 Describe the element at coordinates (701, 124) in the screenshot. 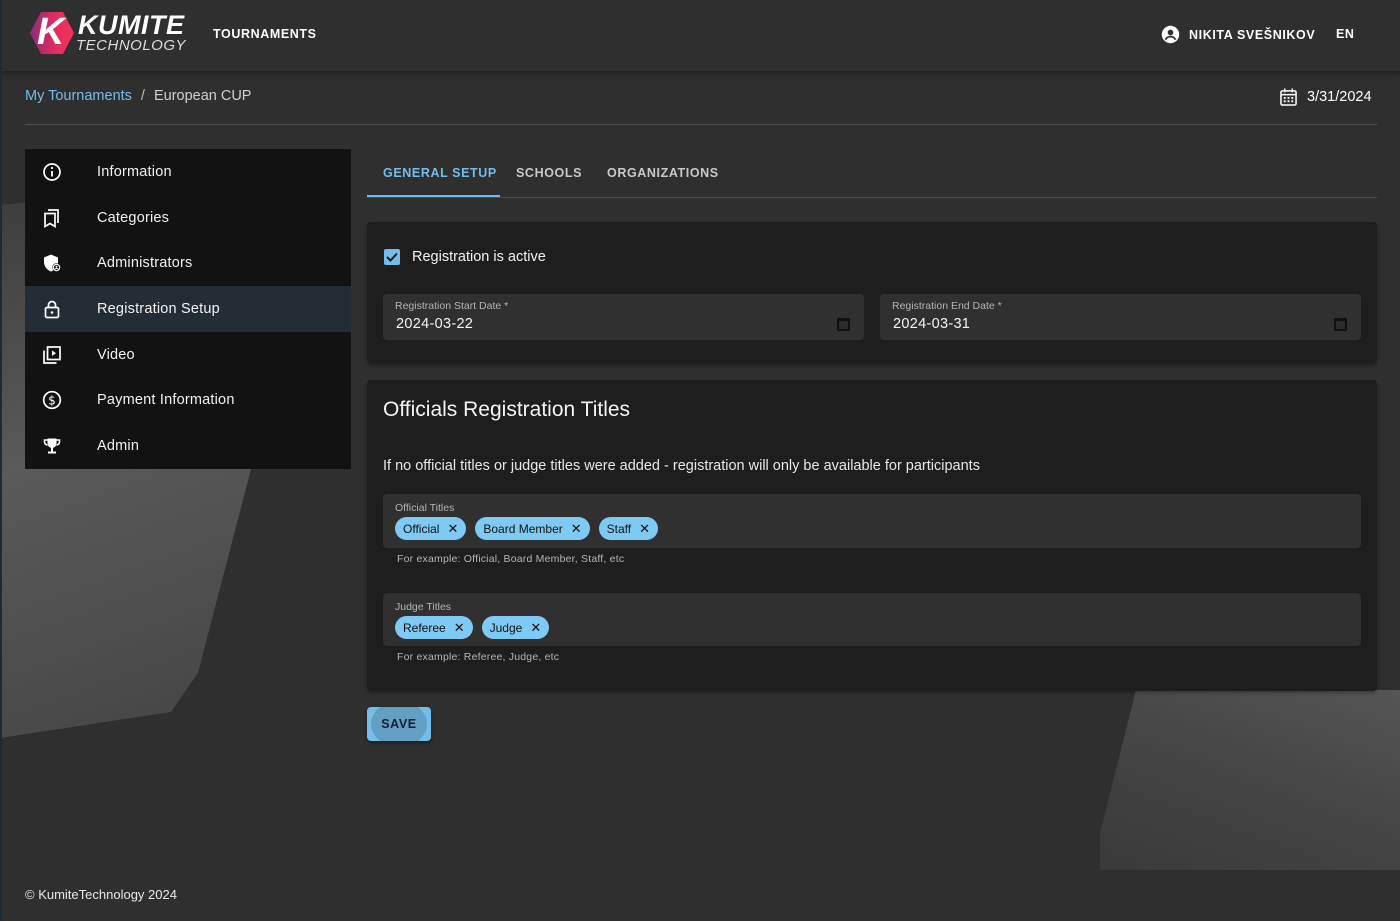

I see `header-divider` at that location.